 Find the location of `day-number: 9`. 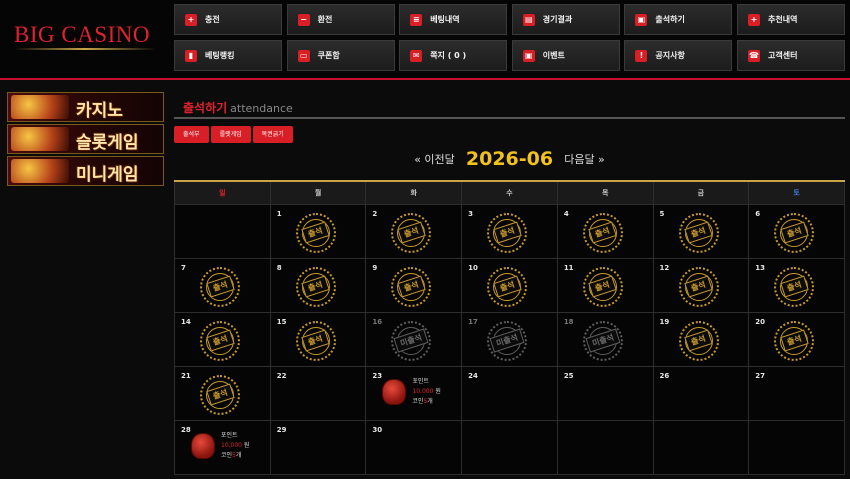

day-number: 9 is located at coordinates (375, 267).